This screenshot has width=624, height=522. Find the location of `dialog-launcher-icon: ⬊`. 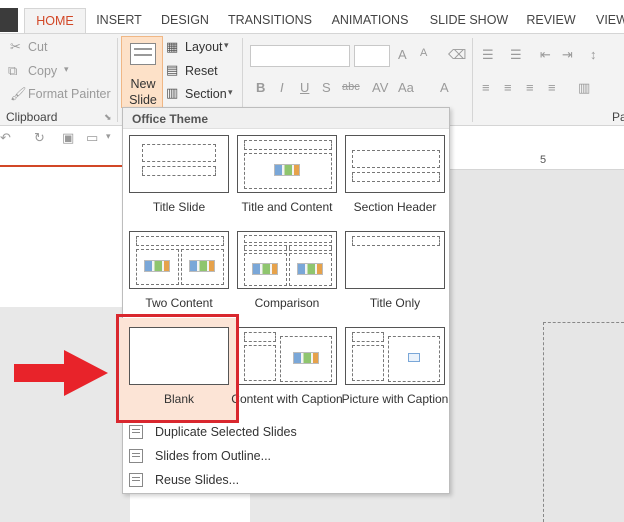

dialog-launcher-icon: ⬊ is located at coordinates (108, 117).